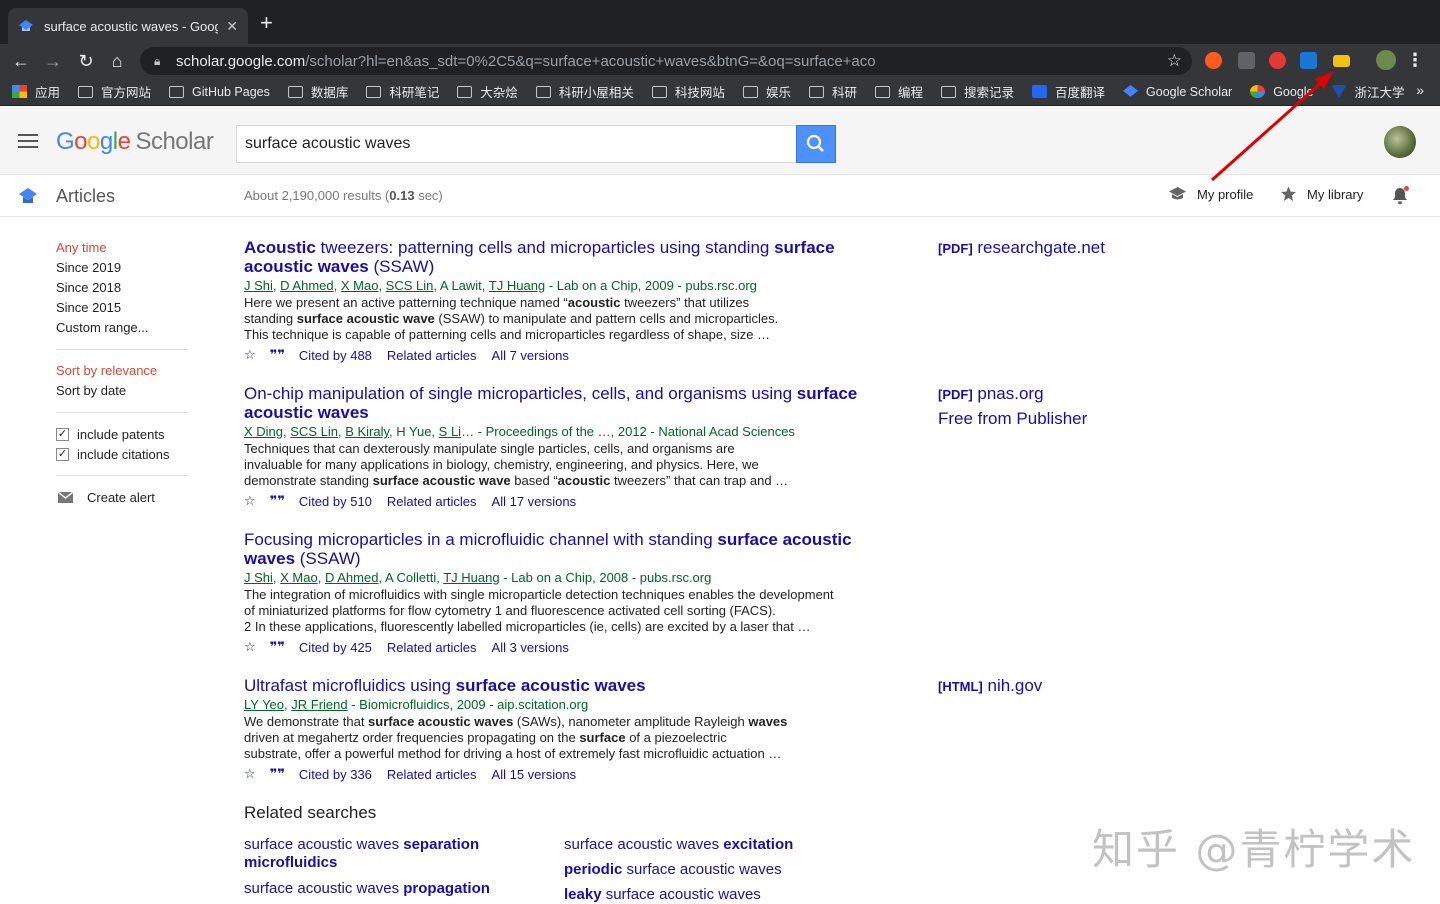 The image size is (1440, 904). Describe the element at coordinates (534, 774) in the screenshot. I see `all-versions-link: All 15 versions` at that location.